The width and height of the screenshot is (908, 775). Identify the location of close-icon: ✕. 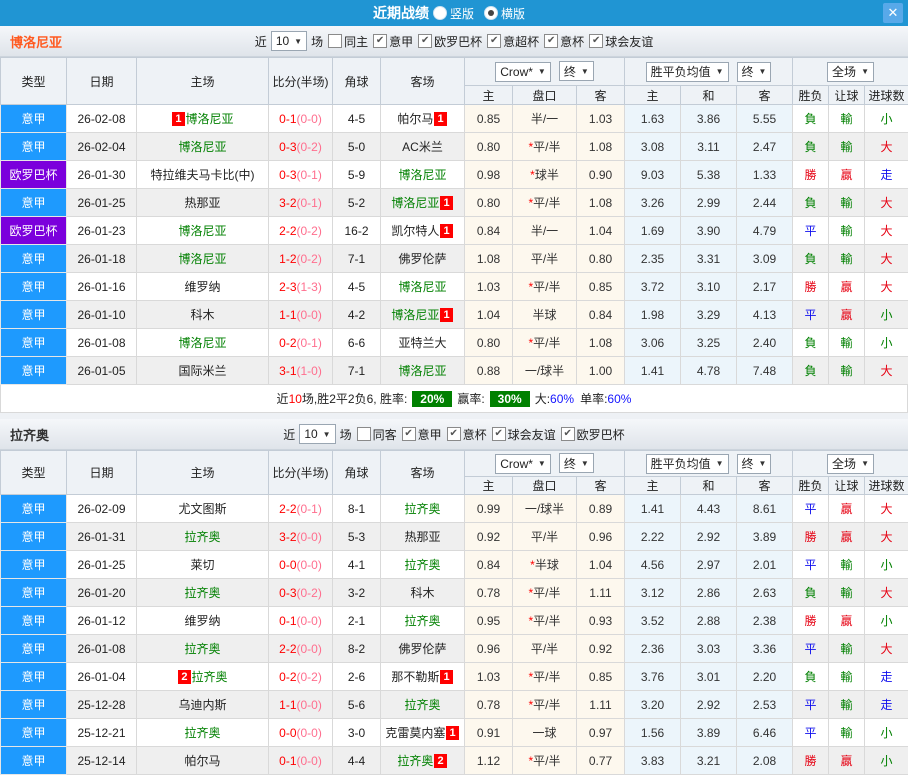
(893, 13).